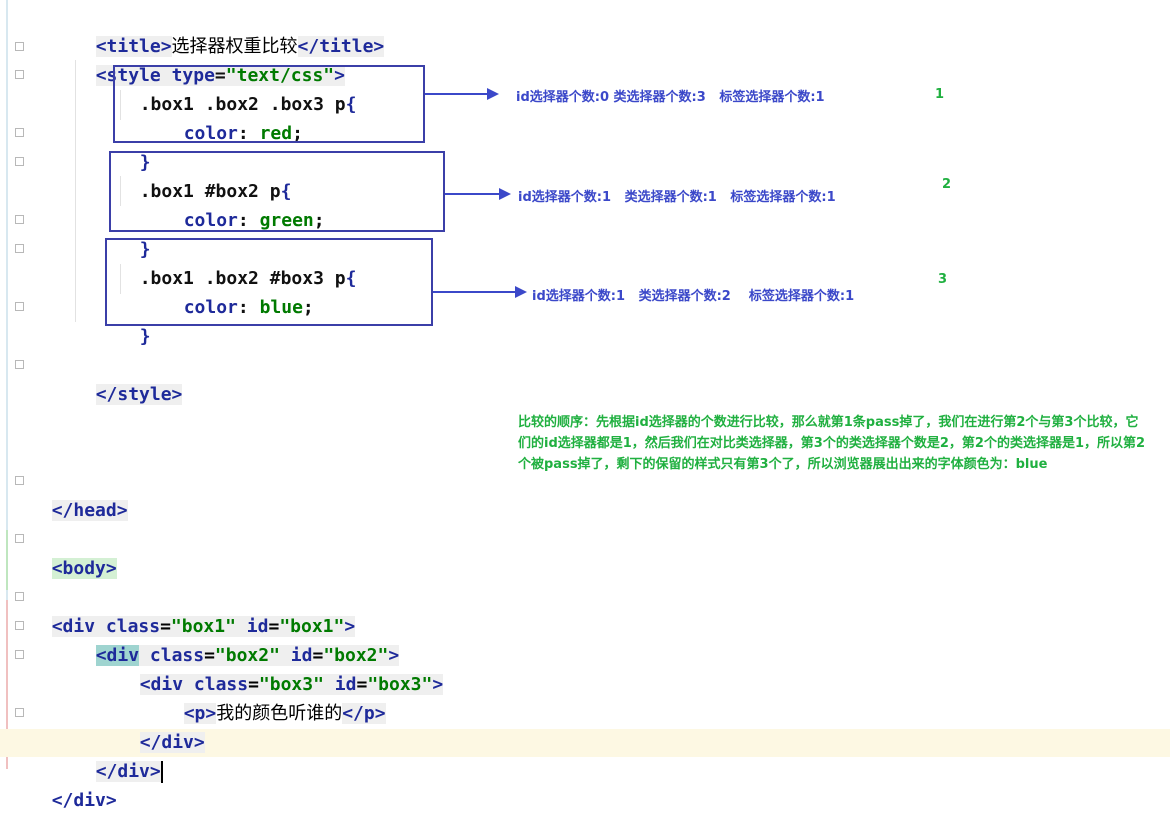 The height and width of the screenshot is (815, 1170). What do you see at coordinates (209, 59) in the screenshot?
I see `code-line-style-open: <style type="text/css">` at bounding box center [209, 59].